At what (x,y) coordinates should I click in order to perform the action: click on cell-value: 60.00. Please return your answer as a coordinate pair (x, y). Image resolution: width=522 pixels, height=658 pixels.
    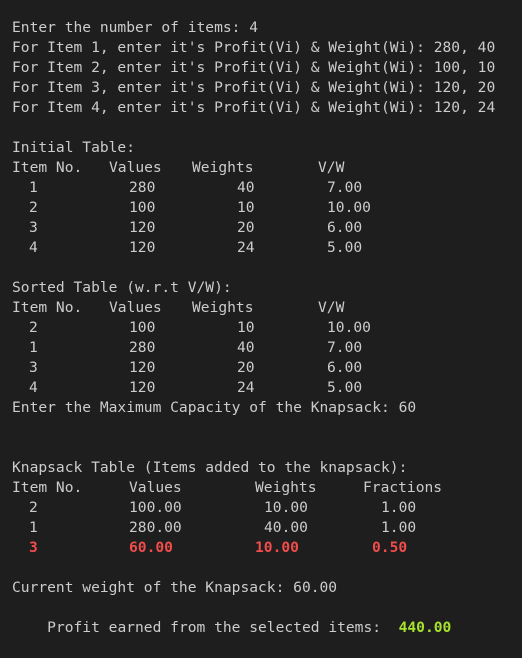
    Looking at the image, I should click on (151, 547).